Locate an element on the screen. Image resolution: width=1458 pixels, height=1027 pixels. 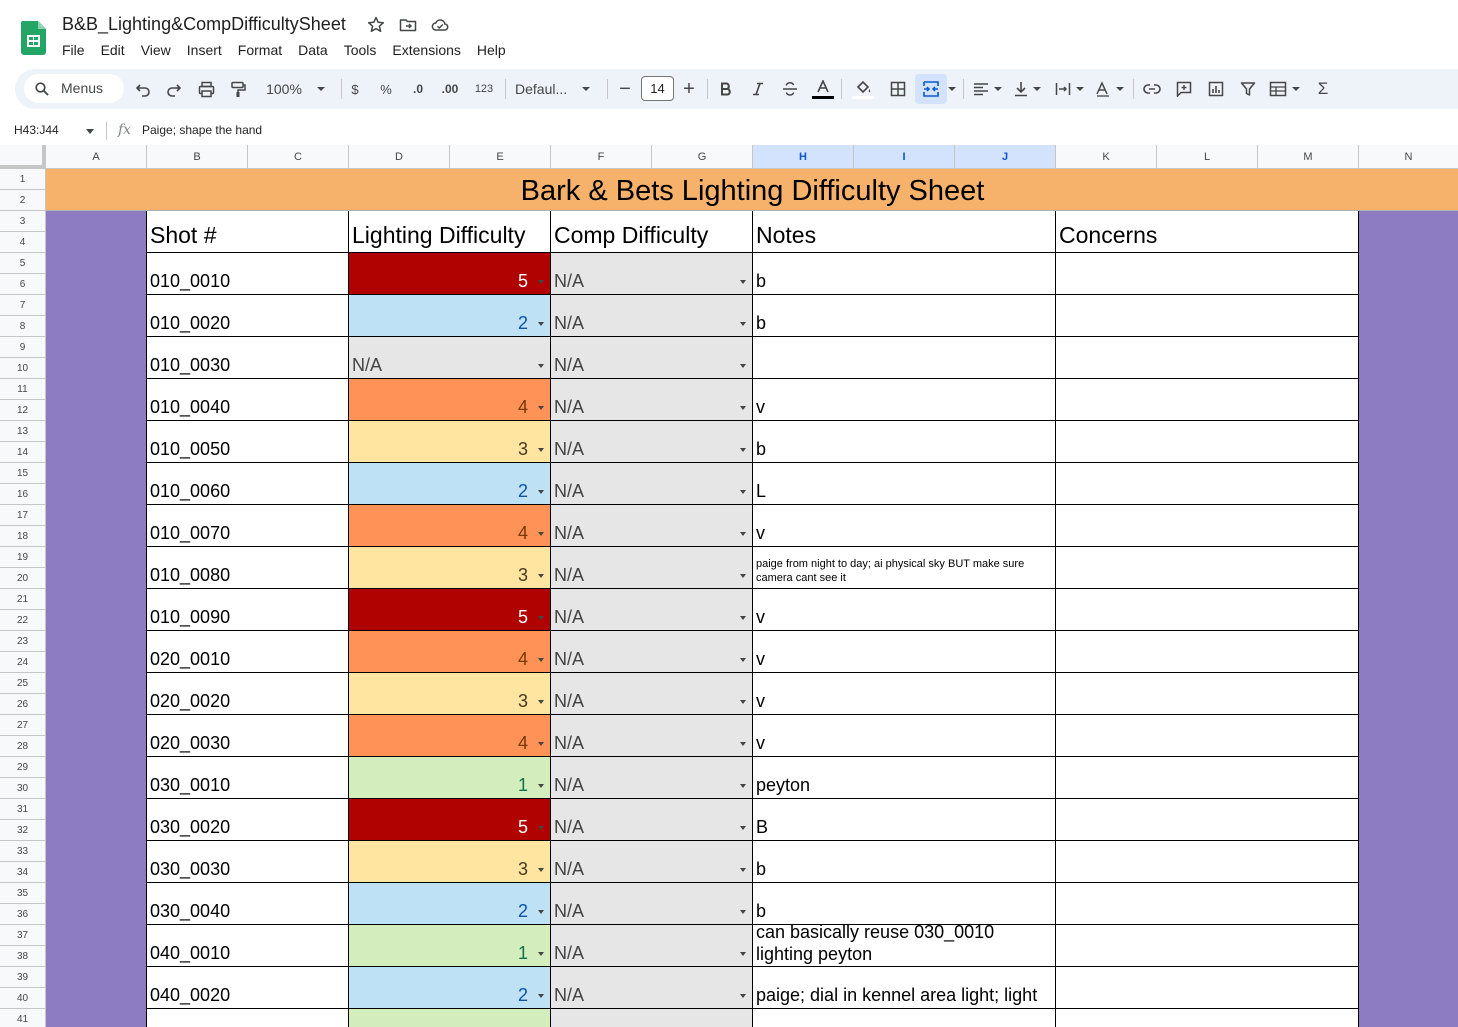
row-header-8: 8 is located at coordinates (23, 326).